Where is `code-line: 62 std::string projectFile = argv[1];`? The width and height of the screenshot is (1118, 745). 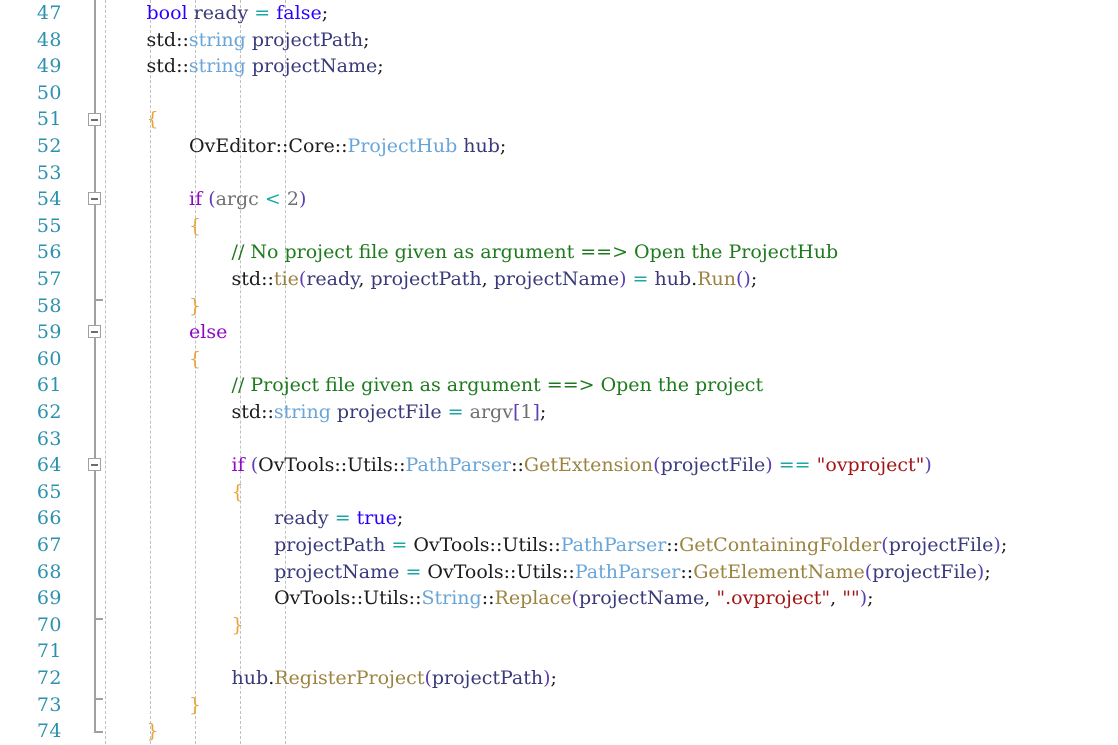
code-line: 62 std::string projectFile = argv[1]; is located at coordinates (559, 412).